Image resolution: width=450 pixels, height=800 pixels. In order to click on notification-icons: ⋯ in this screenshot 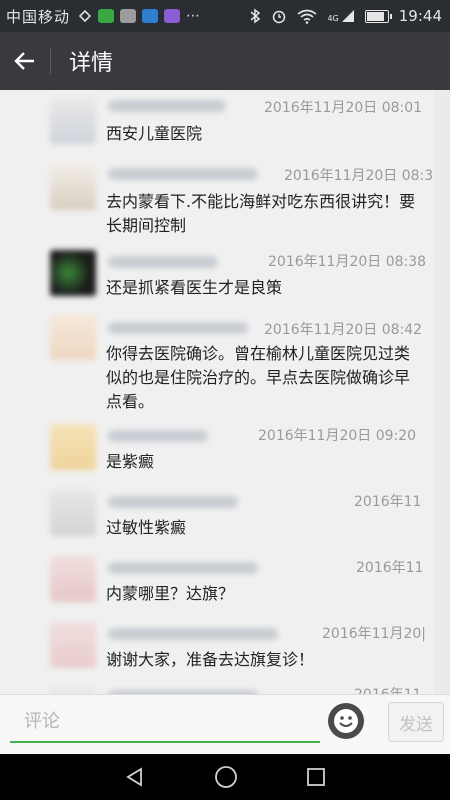, I will do `click(139, 16)`.